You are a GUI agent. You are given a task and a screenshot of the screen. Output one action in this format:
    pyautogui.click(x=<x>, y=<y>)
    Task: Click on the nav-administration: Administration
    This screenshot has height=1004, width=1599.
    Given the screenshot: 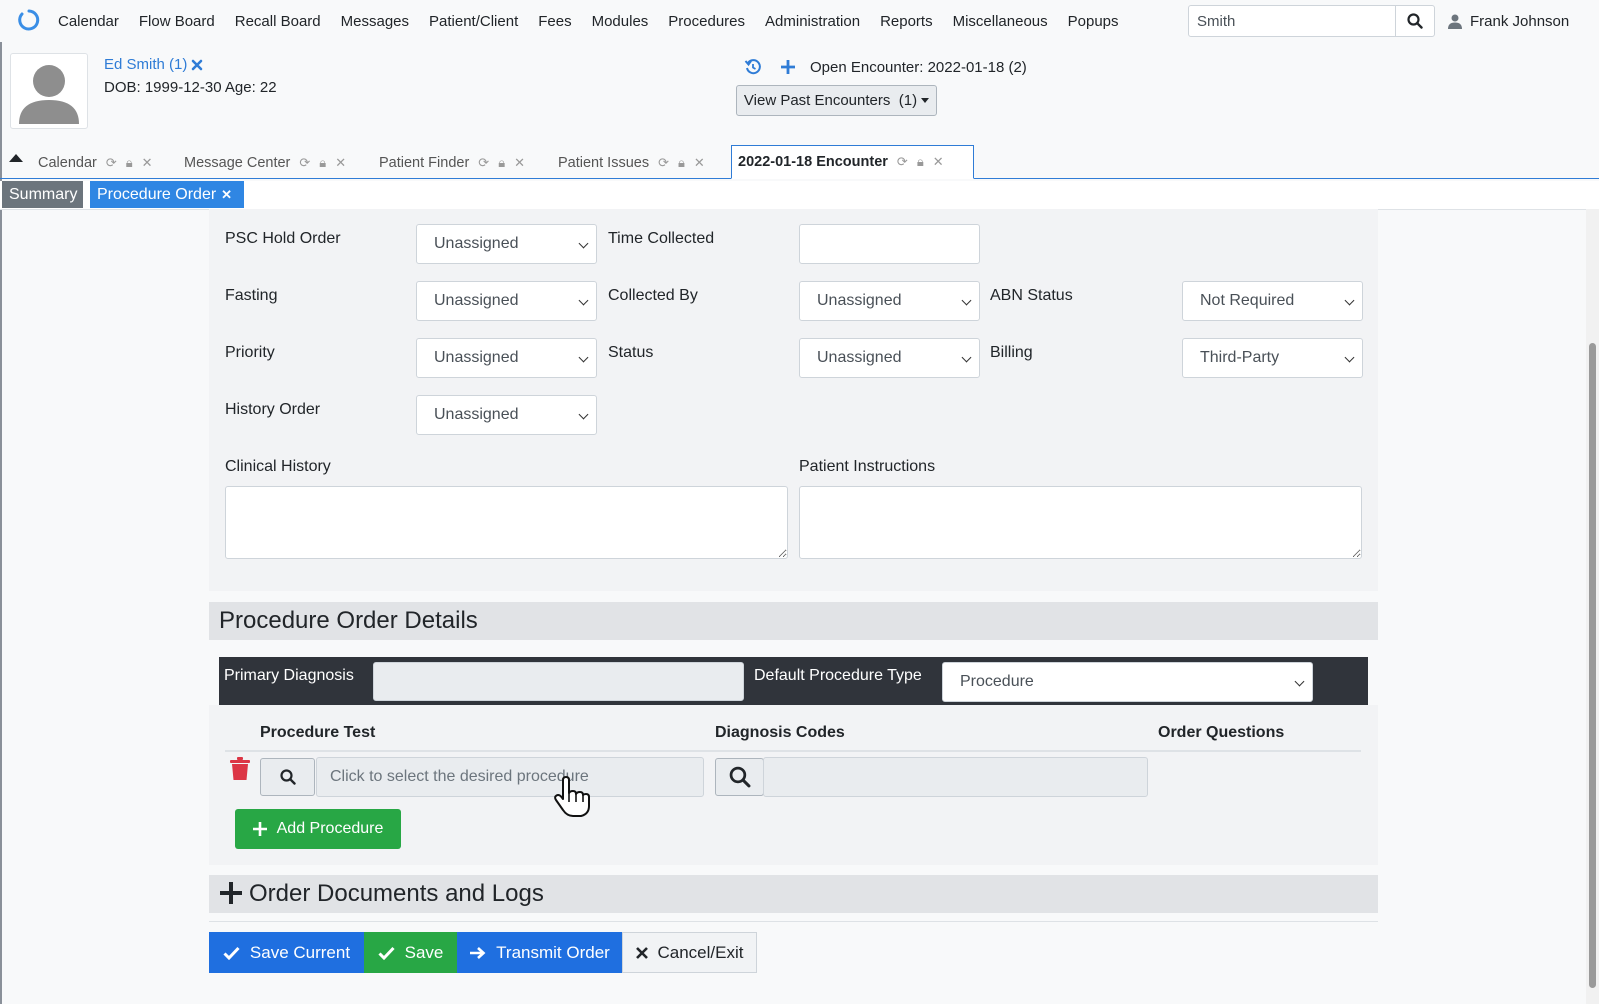 What is the action you would take?
    pyautogui.click(x=812, y=21)
    